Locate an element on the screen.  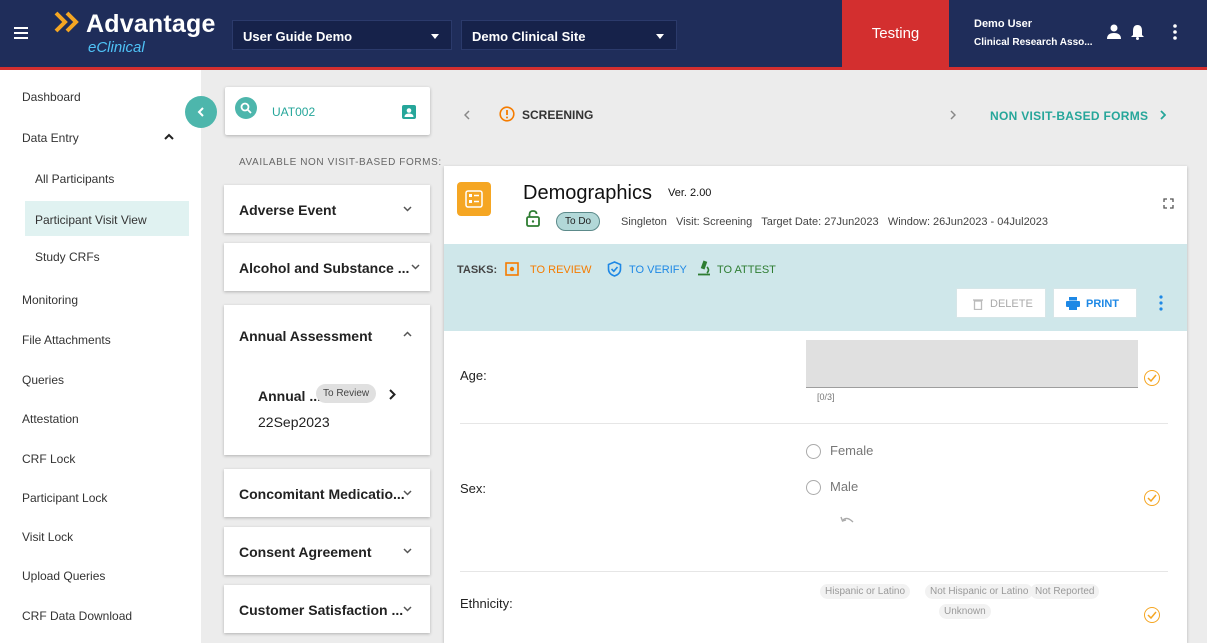
form-status-badge: To Do is located at coordinates (578, 221).